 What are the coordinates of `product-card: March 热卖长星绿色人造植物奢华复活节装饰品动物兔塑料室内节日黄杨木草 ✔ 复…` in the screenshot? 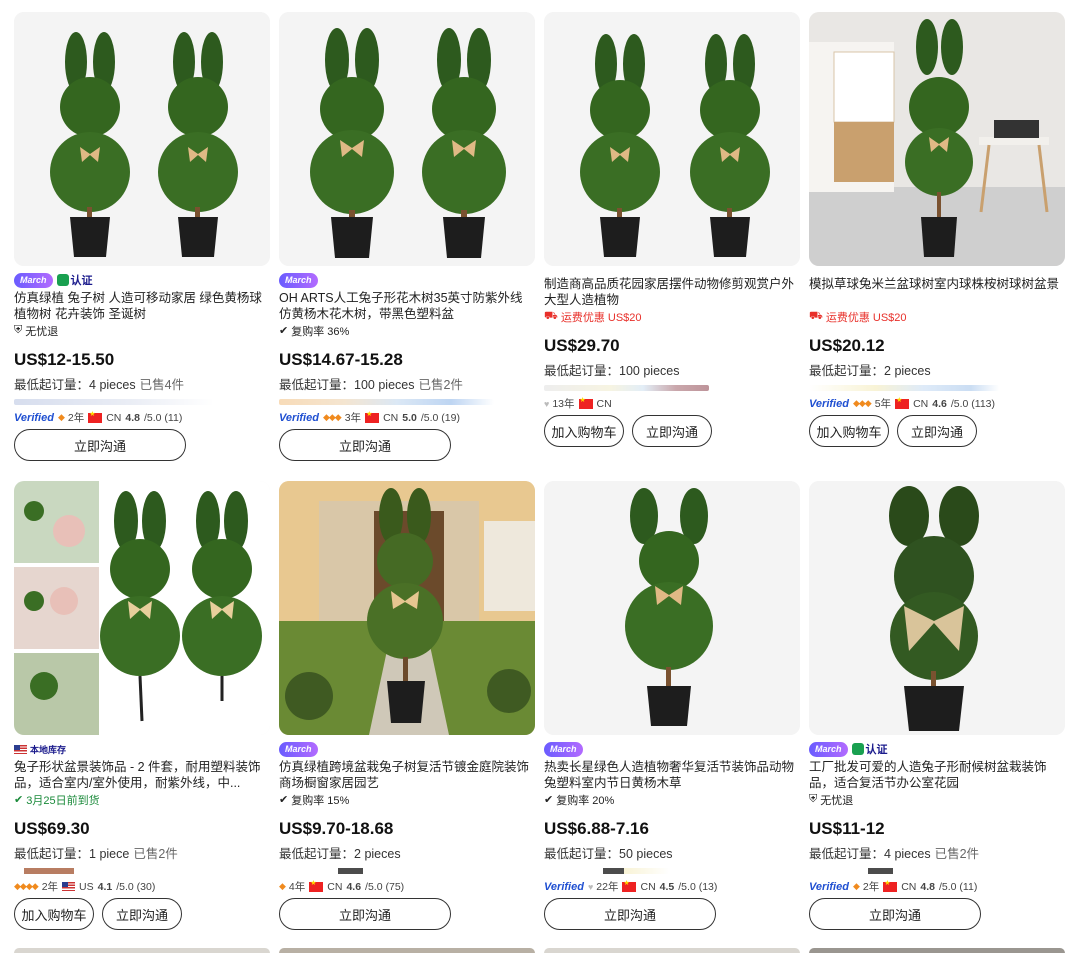 It's located at (672, 705).